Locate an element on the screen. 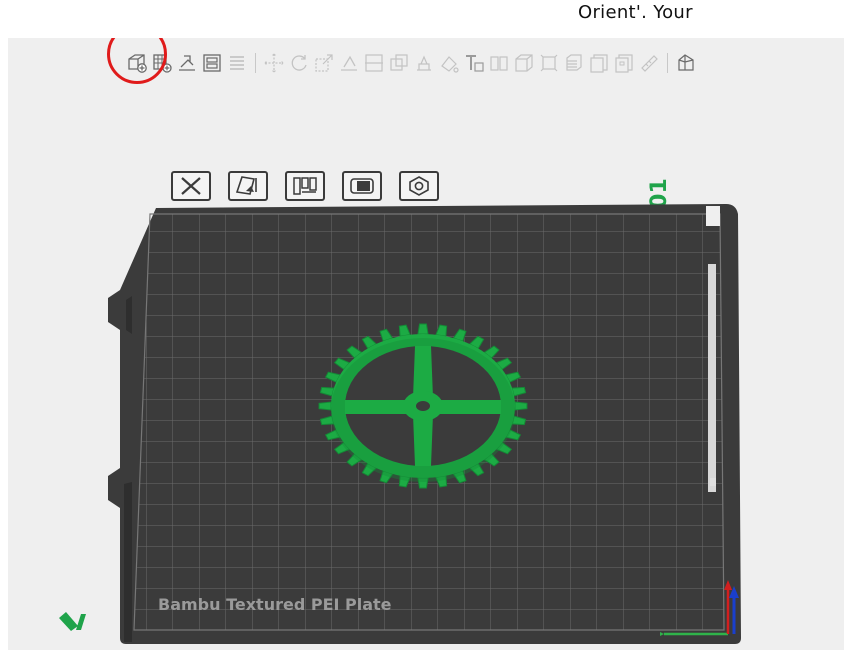 The height and width of the screenshot is (653, 845). plate-type-label: Bambu Textured PEI Plate is located at coordinates (275, 604).